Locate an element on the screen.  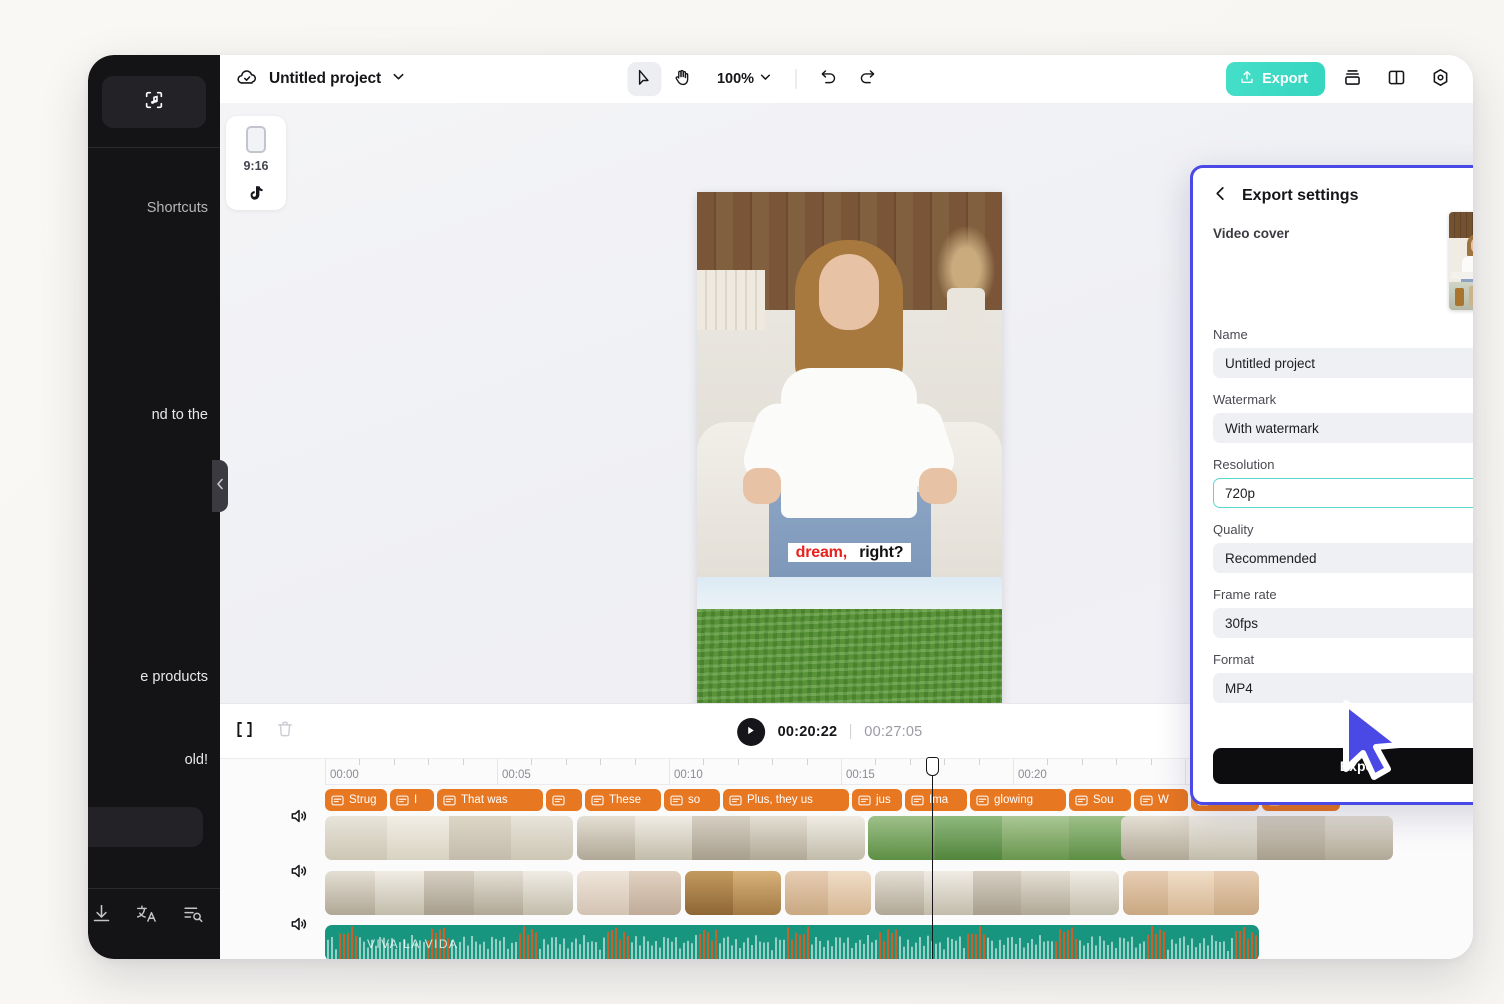
hand-tool-button is located at coordinates (682, 79).